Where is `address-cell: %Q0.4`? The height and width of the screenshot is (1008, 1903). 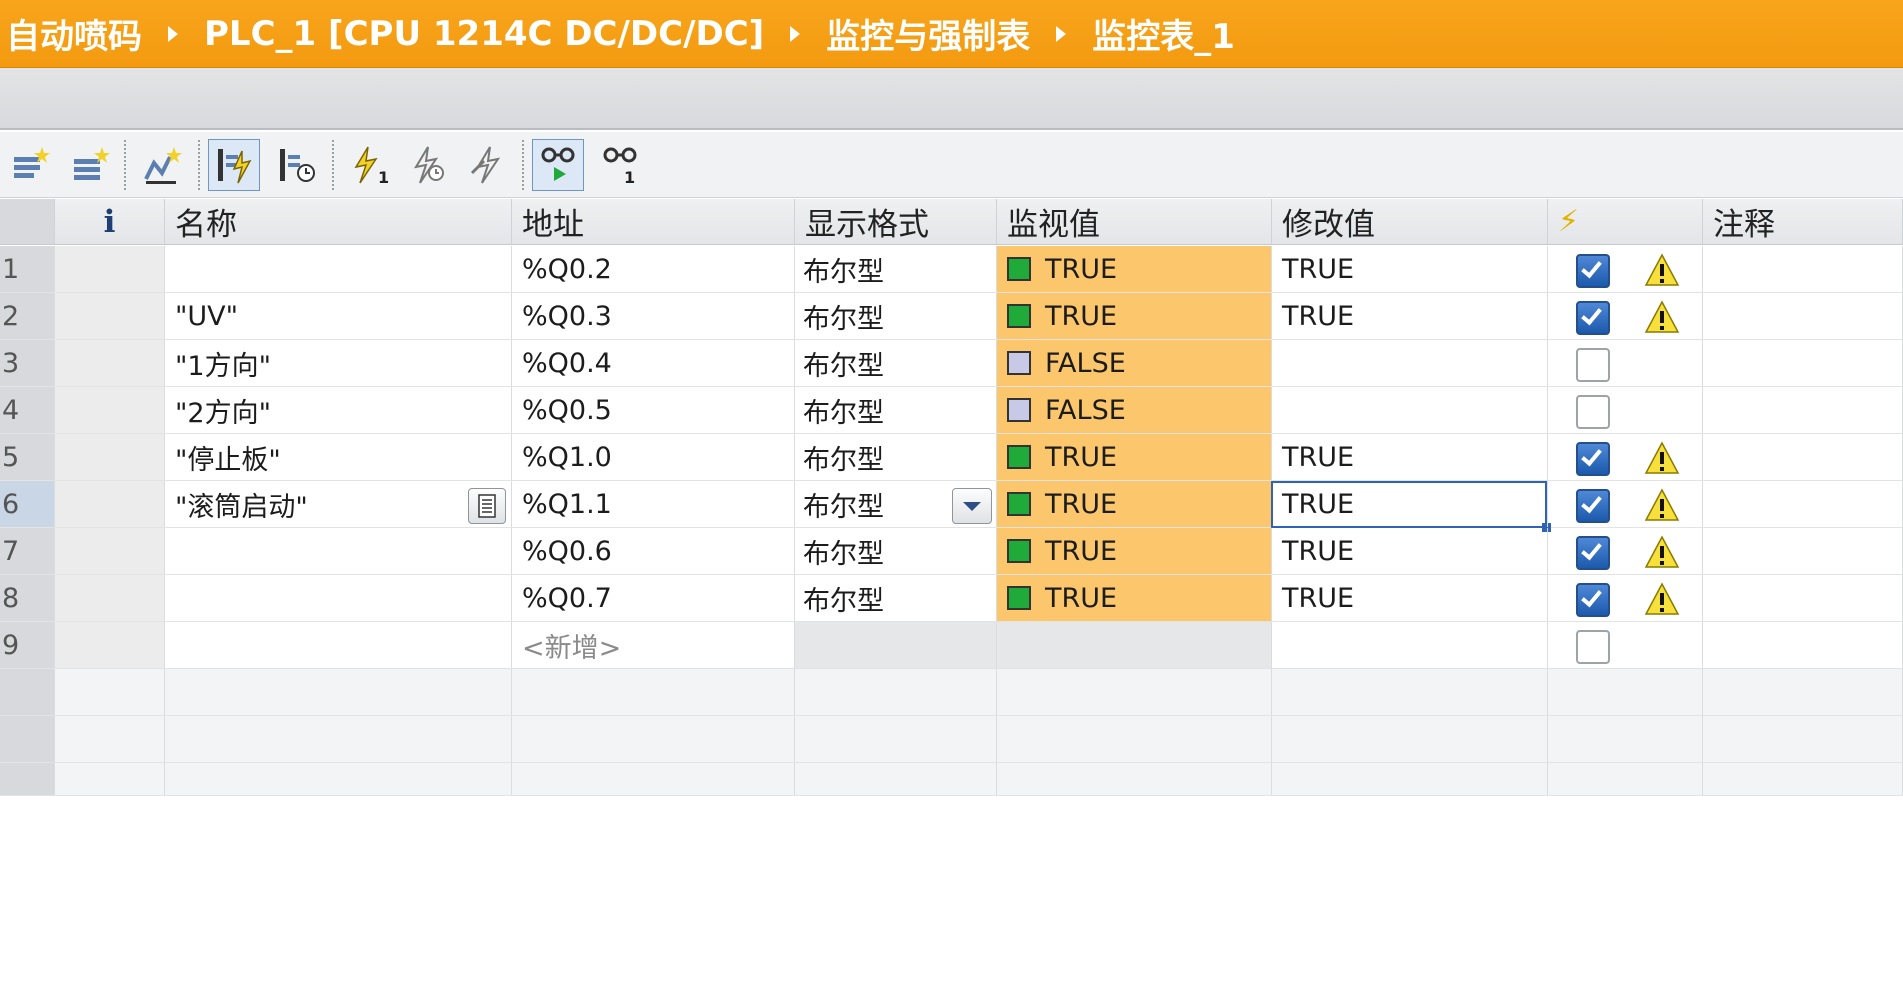
address-cell: %Q0.4 is located at coordinates (653, 363).